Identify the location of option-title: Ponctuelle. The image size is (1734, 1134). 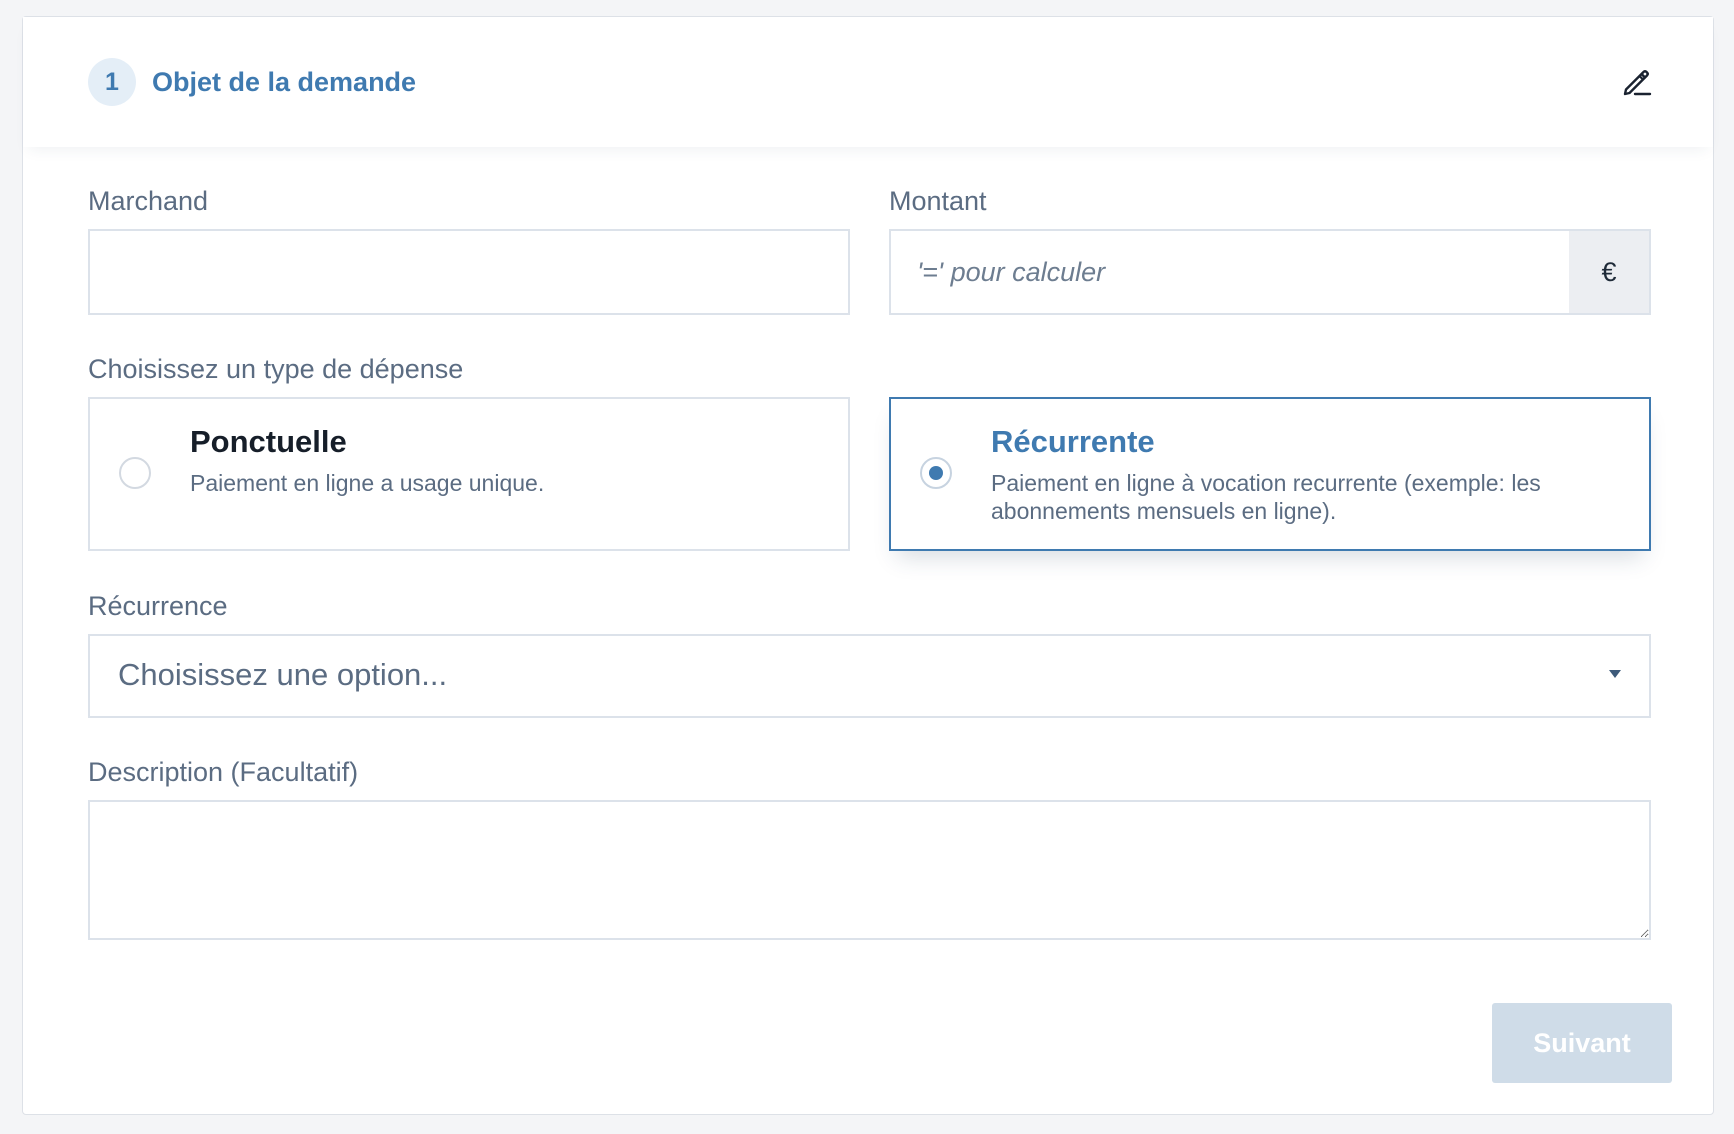
(268, 441).